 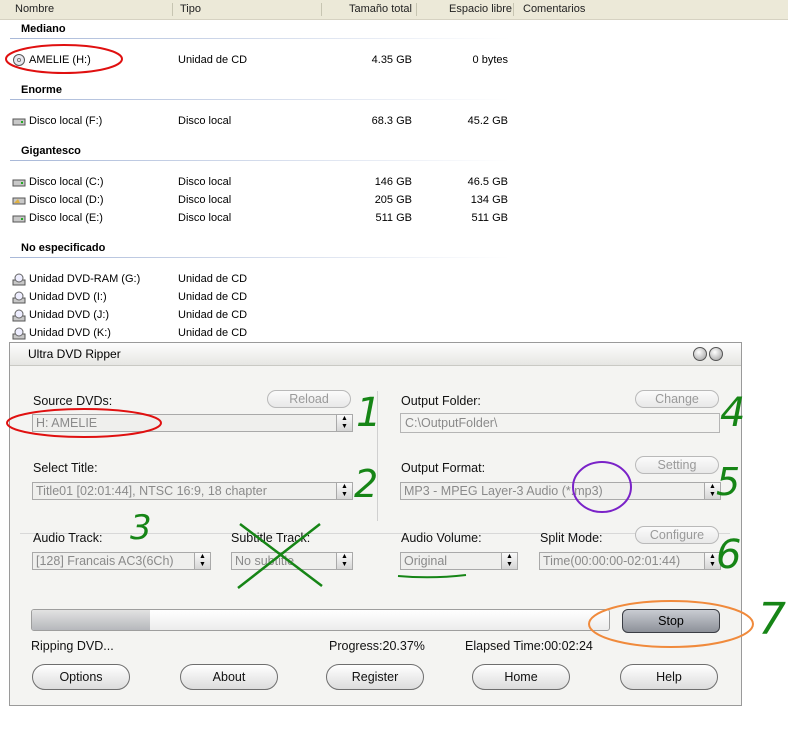 What do you see at coordinates (34, 9) in the screenshot?
I see `column-name: Nombre` at bounding box center [34, 9].